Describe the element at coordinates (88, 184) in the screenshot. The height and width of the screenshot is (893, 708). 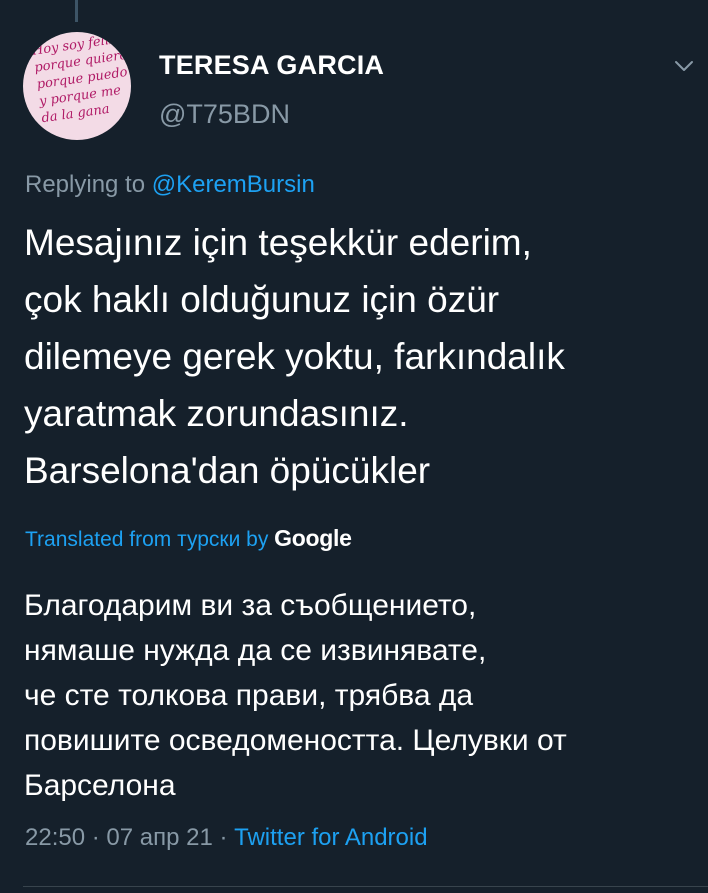
I see `replying-to-label: Replying to` at that location.